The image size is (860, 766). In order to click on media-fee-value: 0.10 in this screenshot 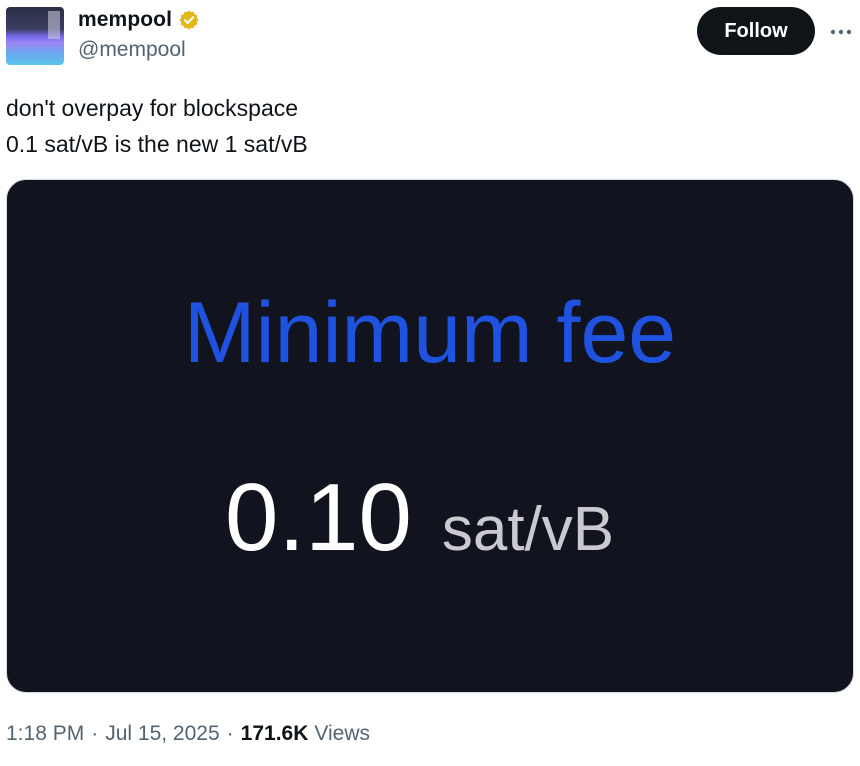, I will do `click(318, 517)`.